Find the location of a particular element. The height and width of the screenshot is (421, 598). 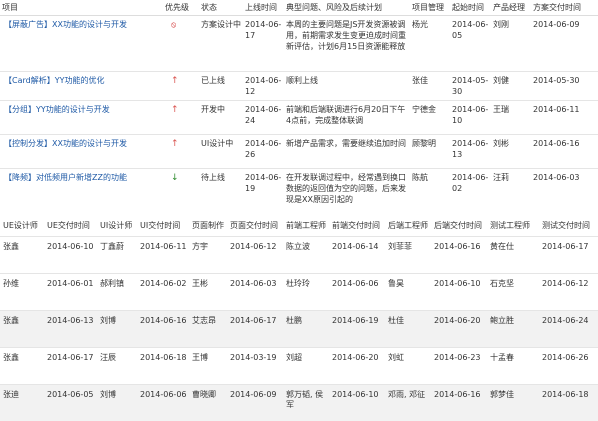

delivery-cell: 2014-06-03 is located at coordinates (564, 190).